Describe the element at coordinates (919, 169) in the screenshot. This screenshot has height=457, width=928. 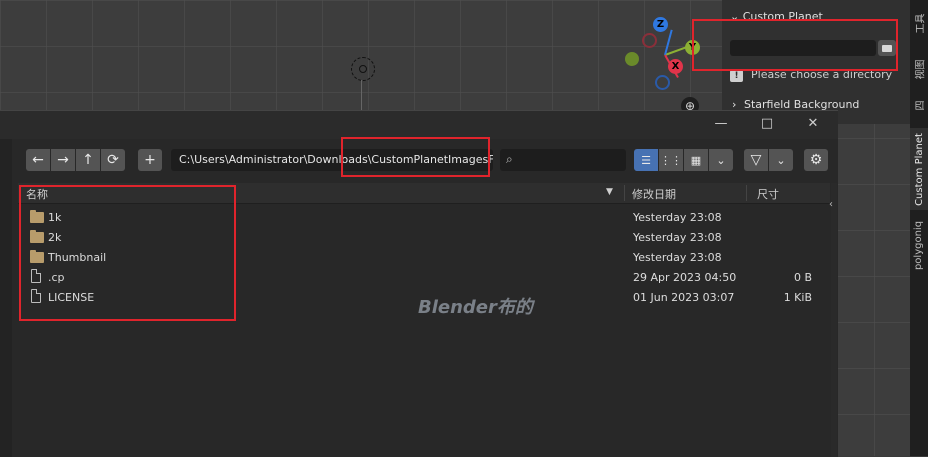
I see `tab-custom-planet: Custom Planet` at that location.